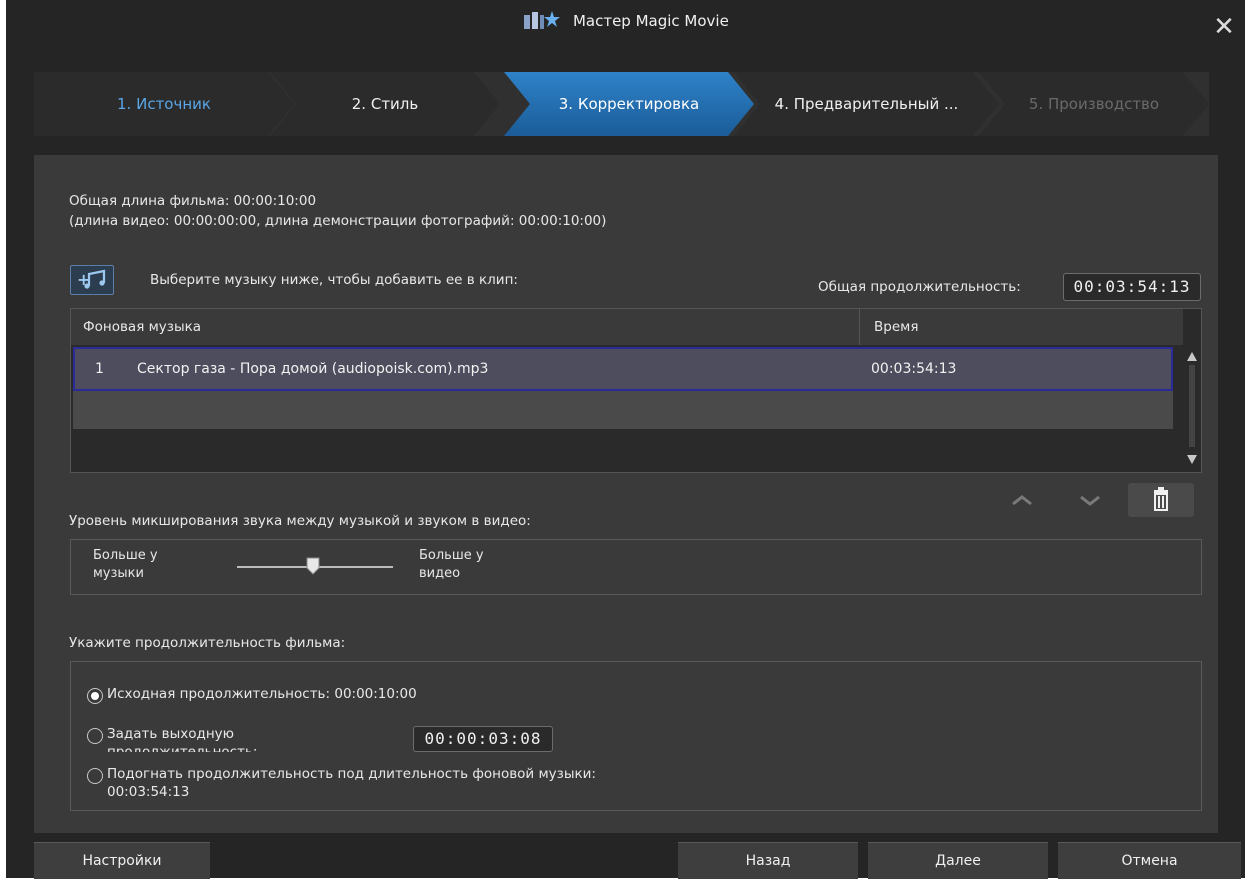  I want to click on add-music-button: +, so click(92, 280).